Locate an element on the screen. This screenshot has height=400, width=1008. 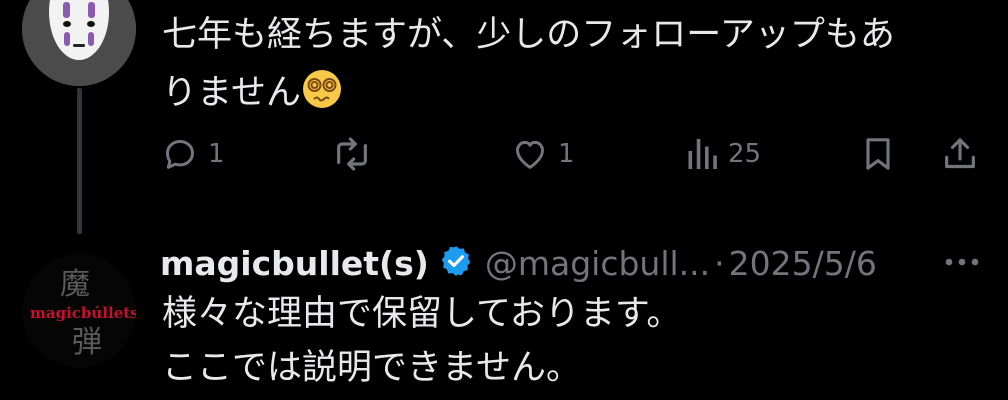
thread-connector-line is located at coordinates (79, 161).